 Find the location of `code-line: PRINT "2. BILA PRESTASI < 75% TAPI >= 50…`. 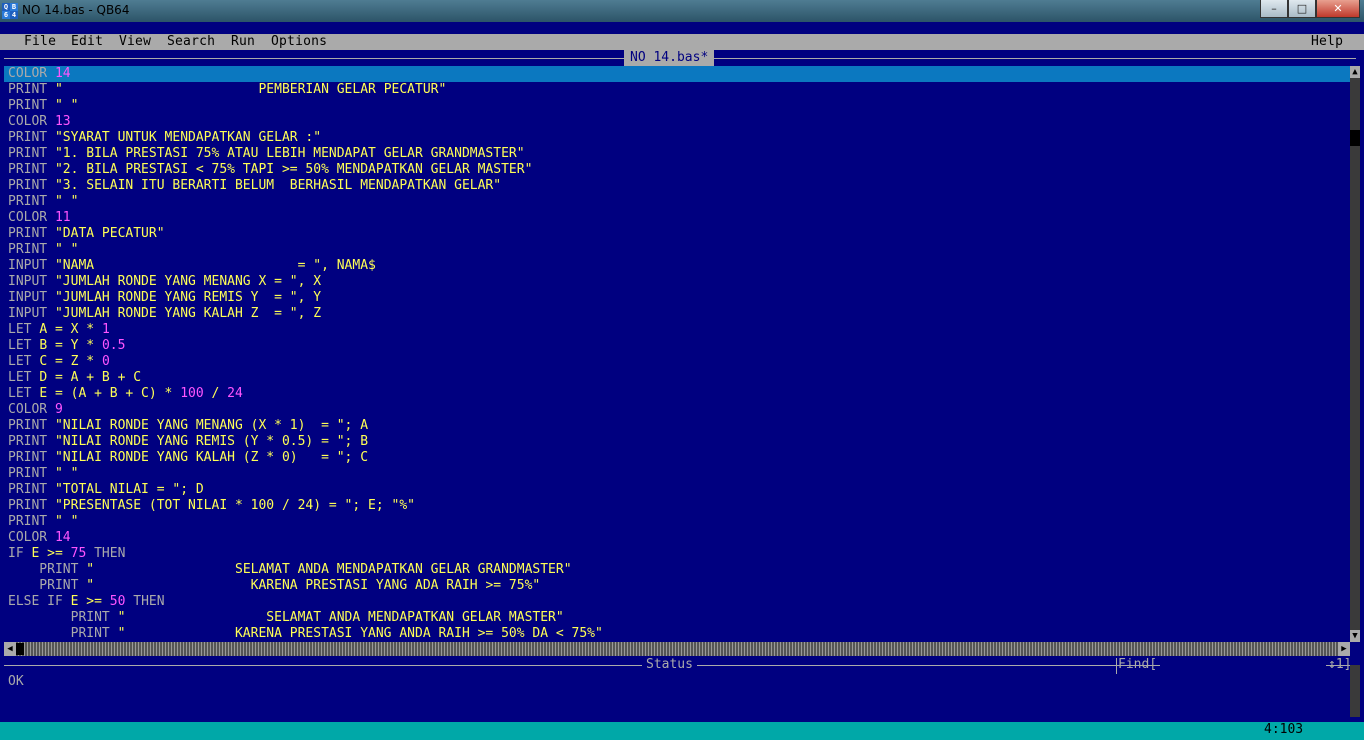

code-line: PRINT "2. BILA PRESTASI < 75% TAPI >= 50… is located at coordinates (678, 170).